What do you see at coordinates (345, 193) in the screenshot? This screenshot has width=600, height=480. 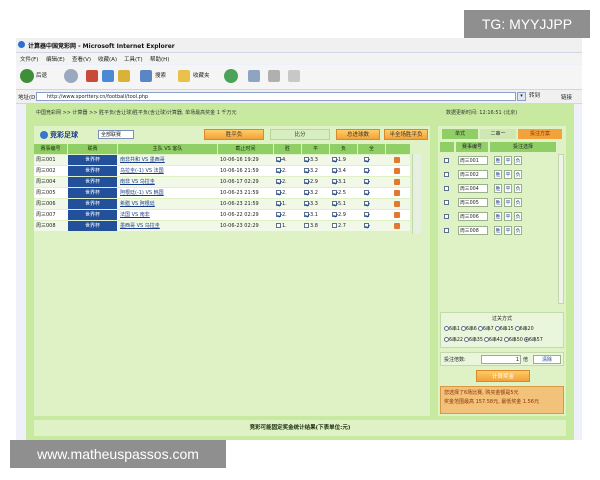 I see `odds-option: 2.5` at bounding box center [345, 193].